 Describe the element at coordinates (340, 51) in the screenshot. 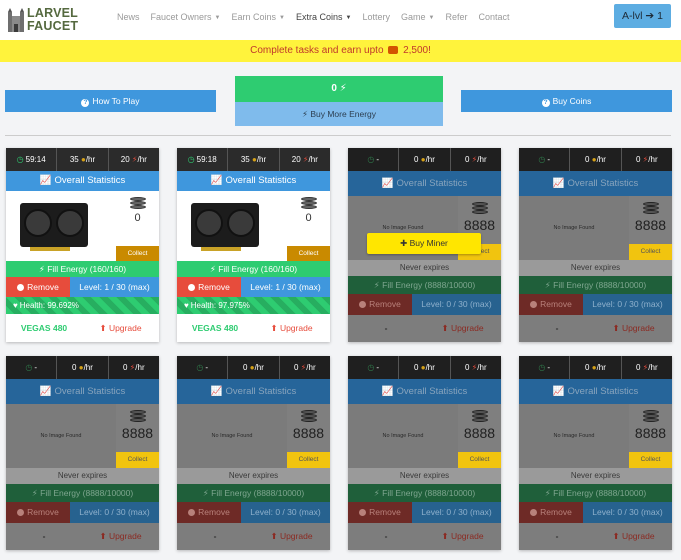

I see `promo-banner: Complete tasks and earn upto 2,500!` at that location.